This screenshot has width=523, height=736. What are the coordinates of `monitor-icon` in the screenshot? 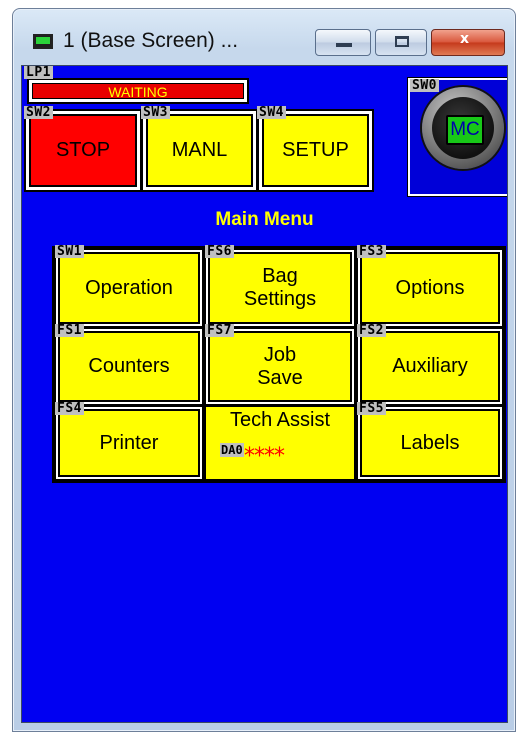 It's located at (43, 41).